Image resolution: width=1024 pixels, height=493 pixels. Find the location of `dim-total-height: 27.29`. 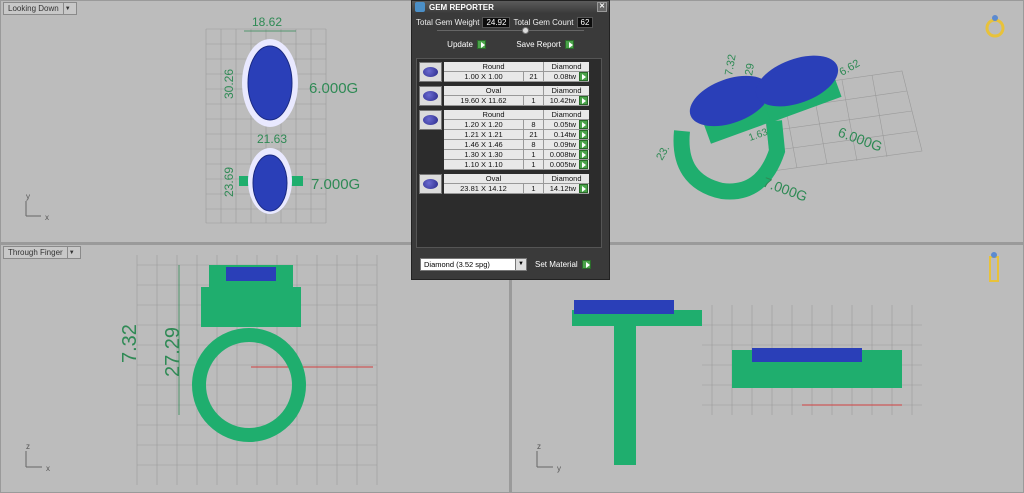

dim-total-height: 27.29 is located at coordinates (173, 352).